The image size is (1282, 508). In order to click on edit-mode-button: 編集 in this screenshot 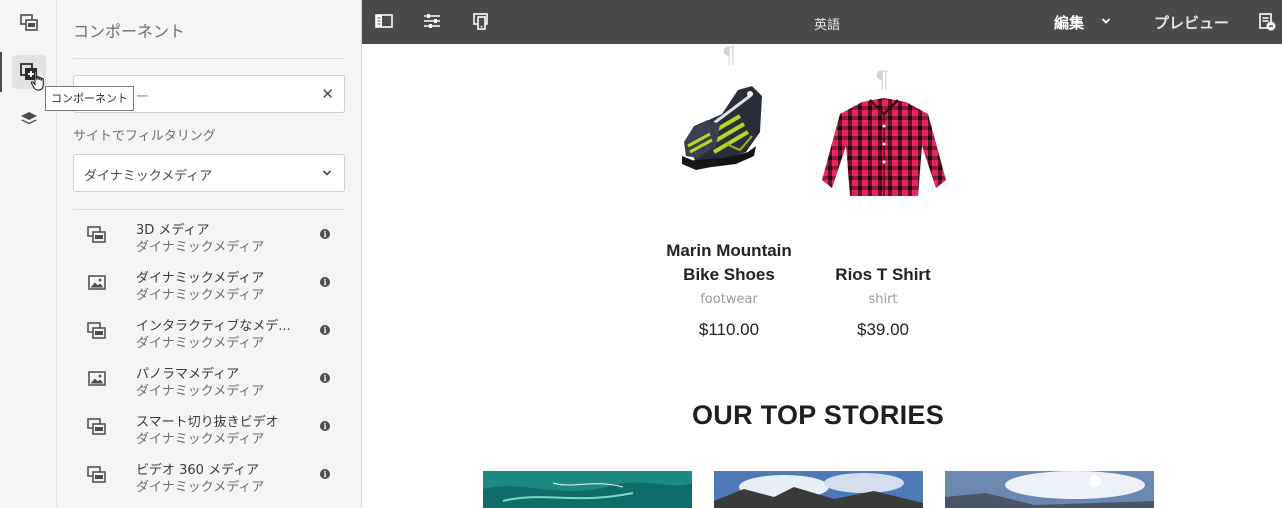, I will do `click(1069, 22)`.